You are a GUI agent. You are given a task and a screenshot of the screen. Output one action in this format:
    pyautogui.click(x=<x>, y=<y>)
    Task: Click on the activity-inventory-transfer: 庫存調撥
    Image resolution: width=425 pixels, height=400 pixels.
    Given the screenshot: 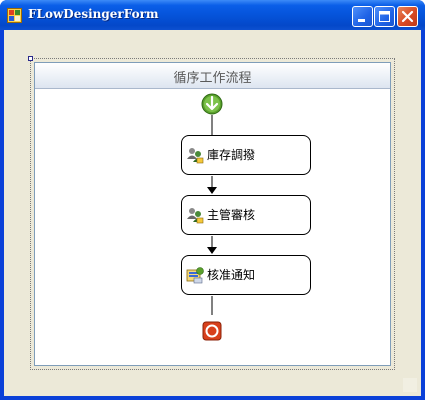 What is the action you would take?
    pyautogui.click(x=246, y=155)
    